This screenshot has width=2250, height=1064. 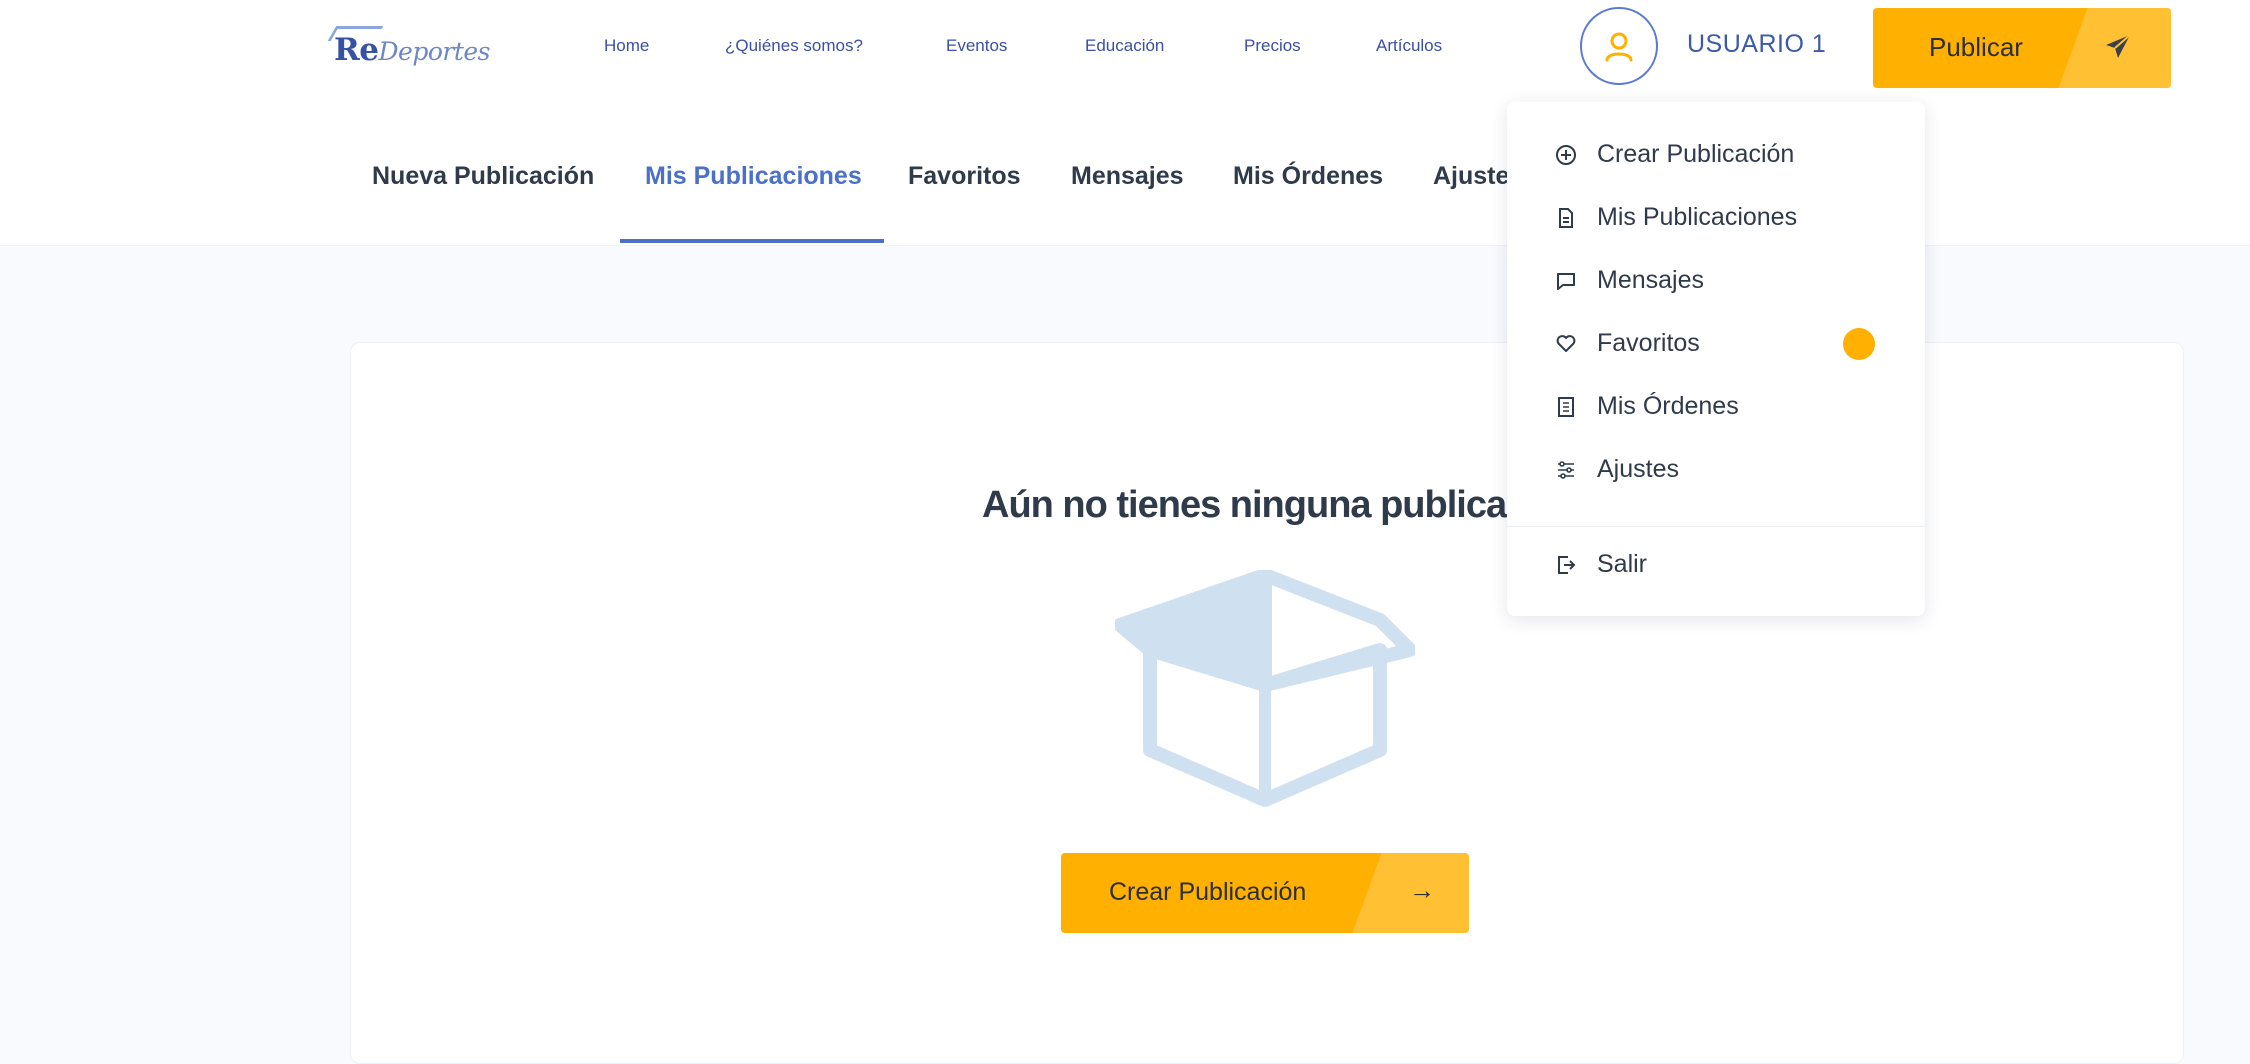 What do you see at coordinates (794, 46) in the screenshot?
I see `nav-about: ¿Quiénes somos?` at bounding box center [794, 46].